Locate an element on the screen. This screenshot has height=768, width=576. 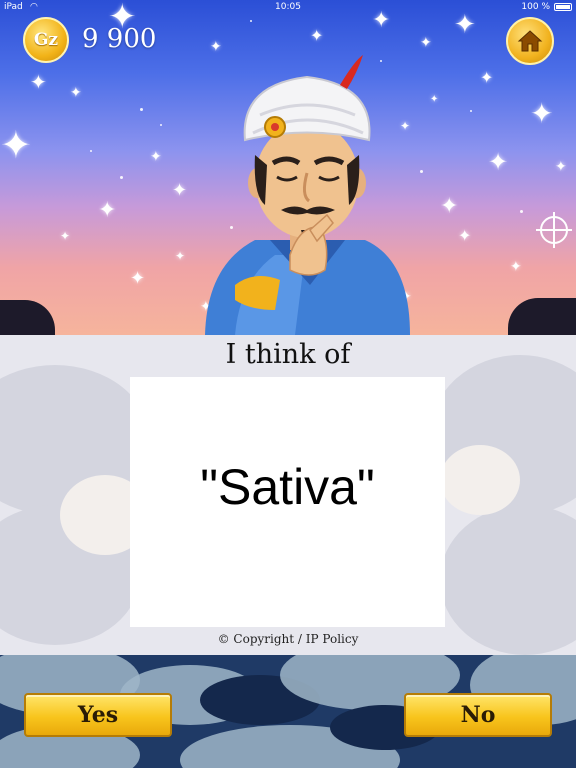
status-time: 10:05 is located at coordinates (288, 7).